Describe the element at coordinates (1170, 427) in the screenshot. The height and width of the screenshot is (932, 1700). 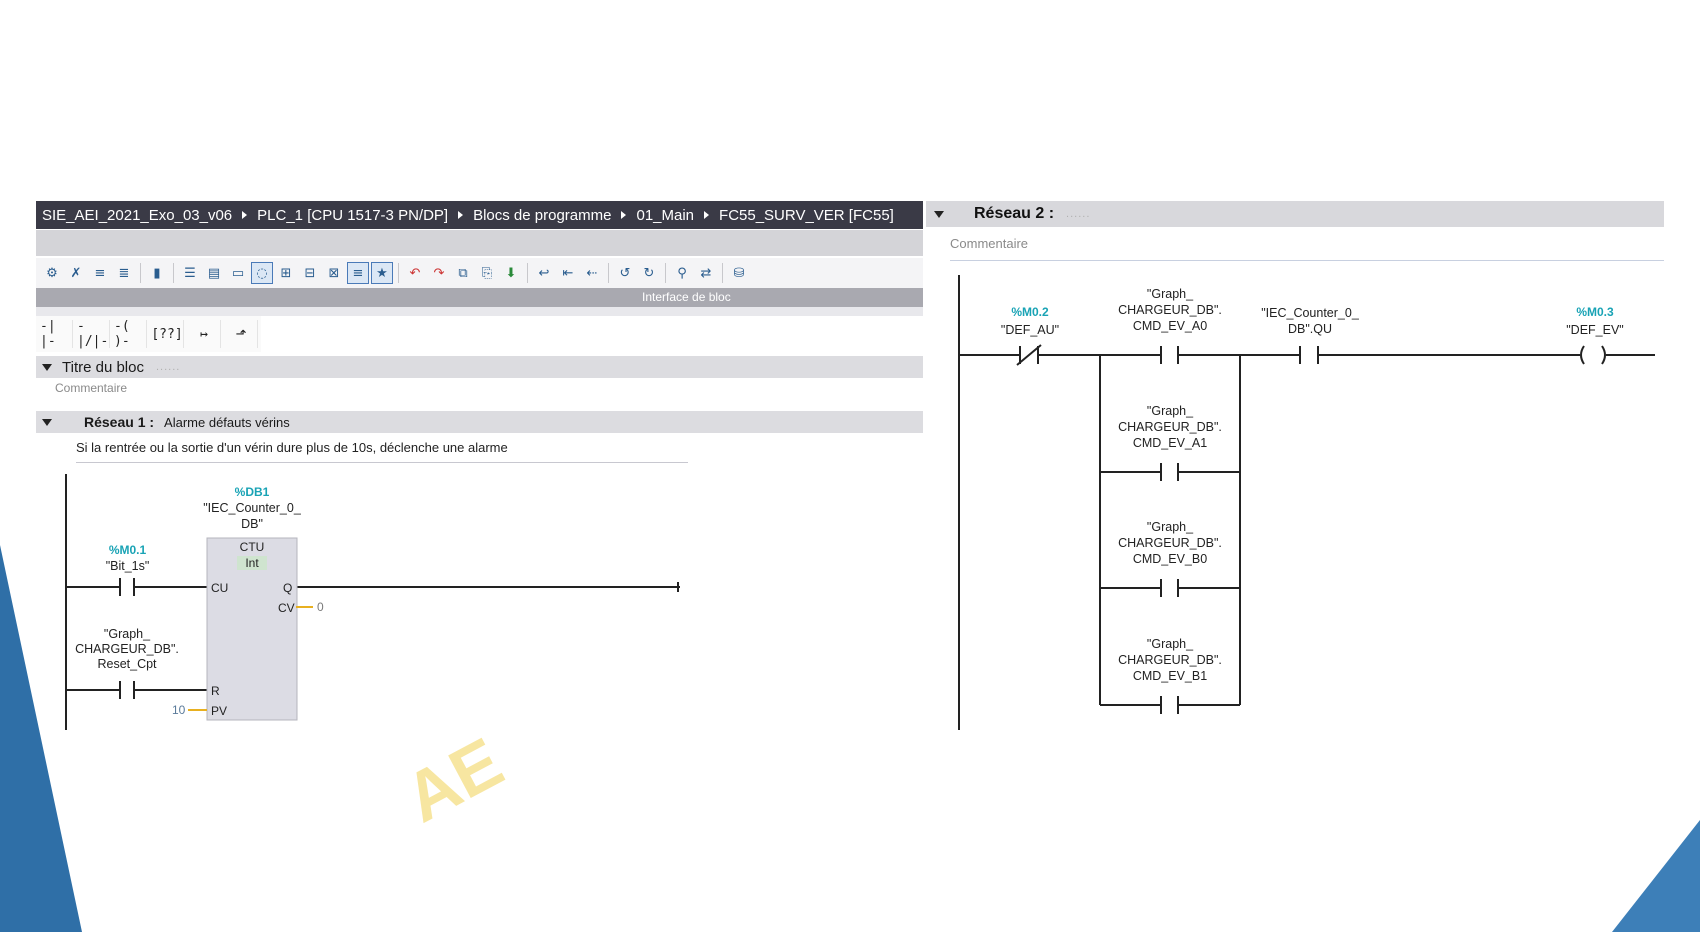
I see `branch-contact-a1: "Graph_ CHARGEUR_DB". CMD_EV_A1` at that location.